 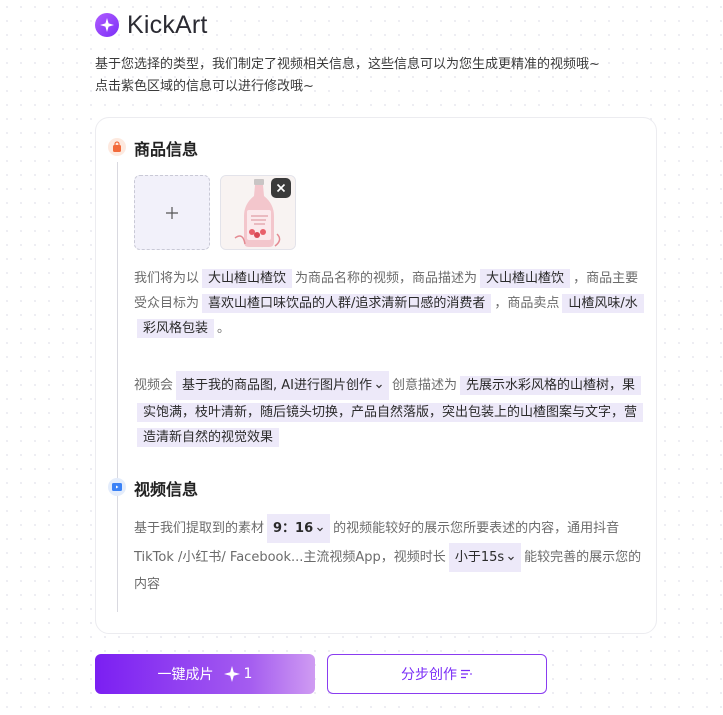 I want to click on shopping-bag-icon, so click(x=117, y=147).